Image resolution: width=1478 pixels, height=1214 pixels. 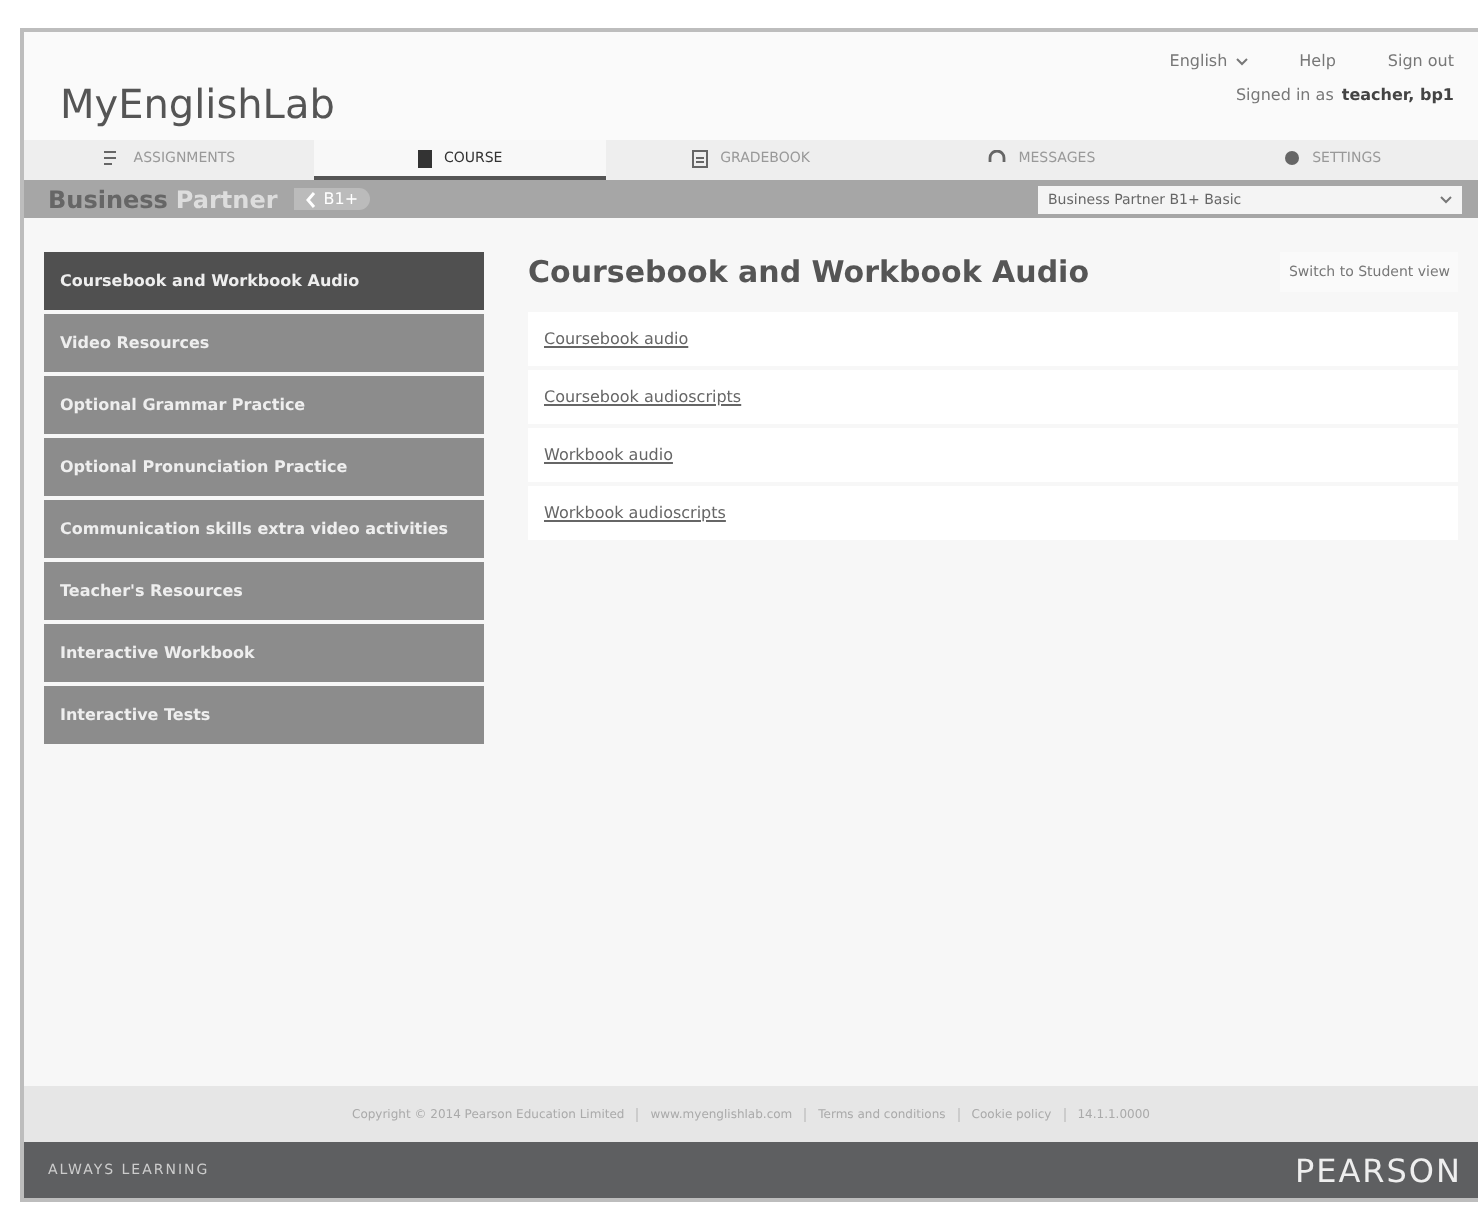 What do you see at coordinates (424, 158) in the screenshot?
I see `book-icon` at bounding box center [424, 158].